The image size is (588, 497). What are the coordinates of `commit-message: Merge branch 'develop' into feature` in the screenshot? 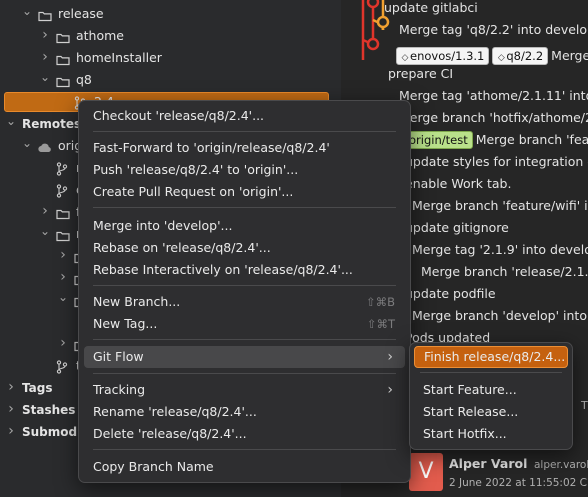 It's located at (500, 315).